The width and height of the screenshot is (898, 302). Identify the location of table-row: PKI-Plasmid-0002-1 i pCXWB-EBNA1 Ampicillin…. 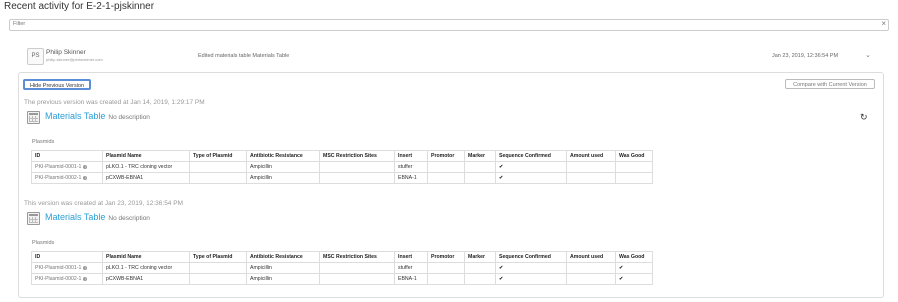
(342, 178).